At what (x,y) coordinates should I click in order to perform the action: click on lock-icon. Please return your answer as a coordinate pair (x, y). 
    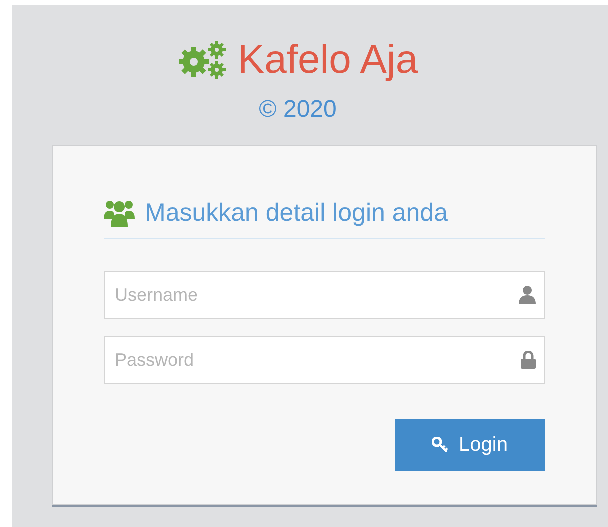
    Looking at the image, I should click on (528, 360).